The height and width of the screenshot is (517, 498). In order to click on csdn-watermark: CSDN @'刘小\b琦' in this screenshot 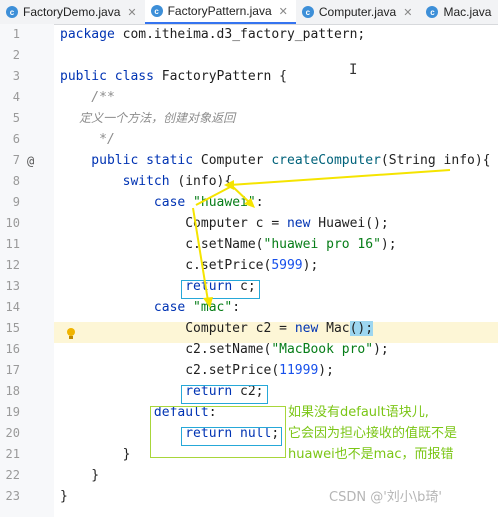, I will do `click(385, 497)`.